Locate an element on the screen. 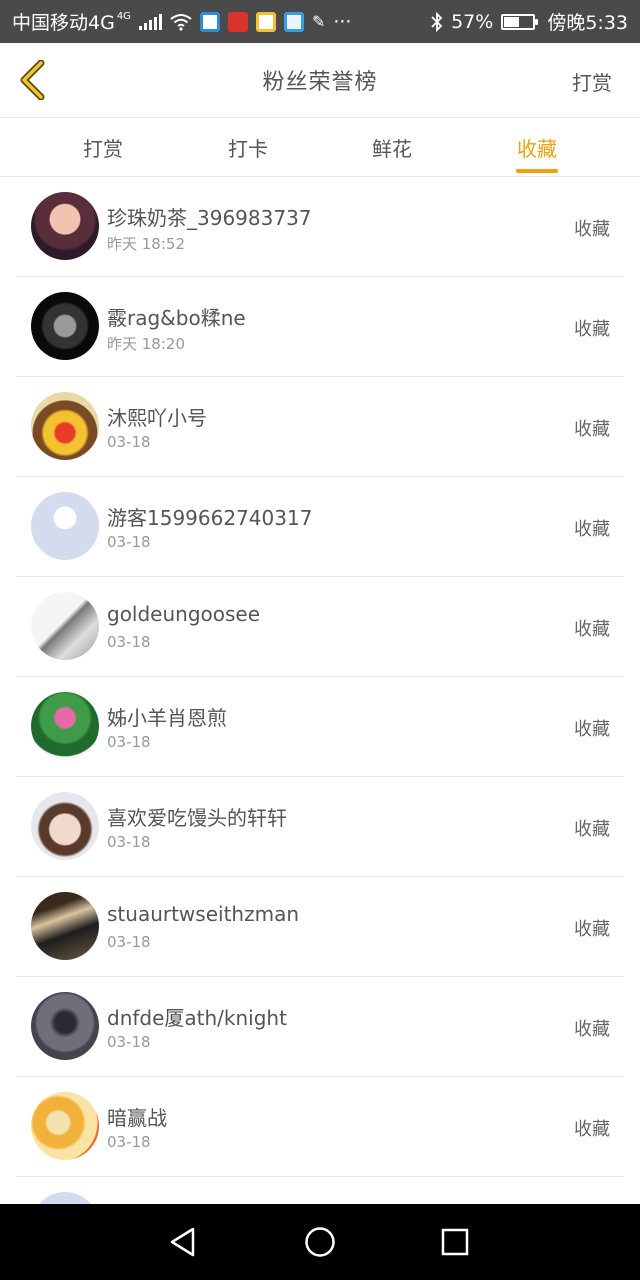 This screenshot has width=640, height=1280. tab-label: 打赏 is located at coordinates (103, 148).